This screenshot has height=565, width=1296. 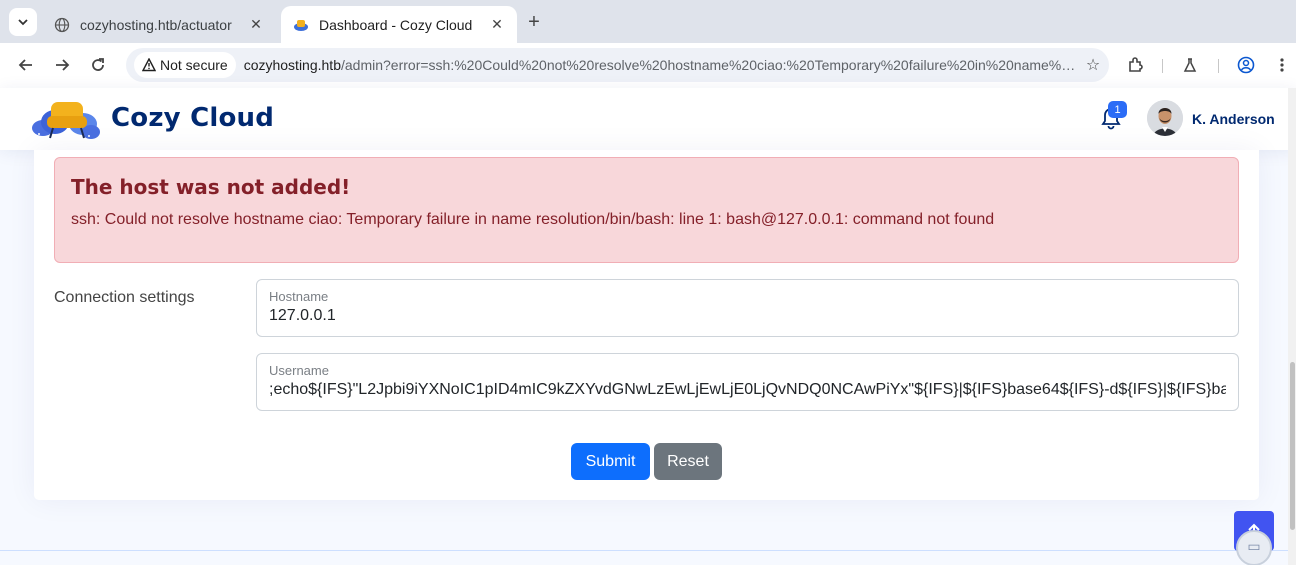 What do you see at coordinates (610, 461) in the screenshot?
I see `submit-button: Submit` at bounding box center [610, 461].